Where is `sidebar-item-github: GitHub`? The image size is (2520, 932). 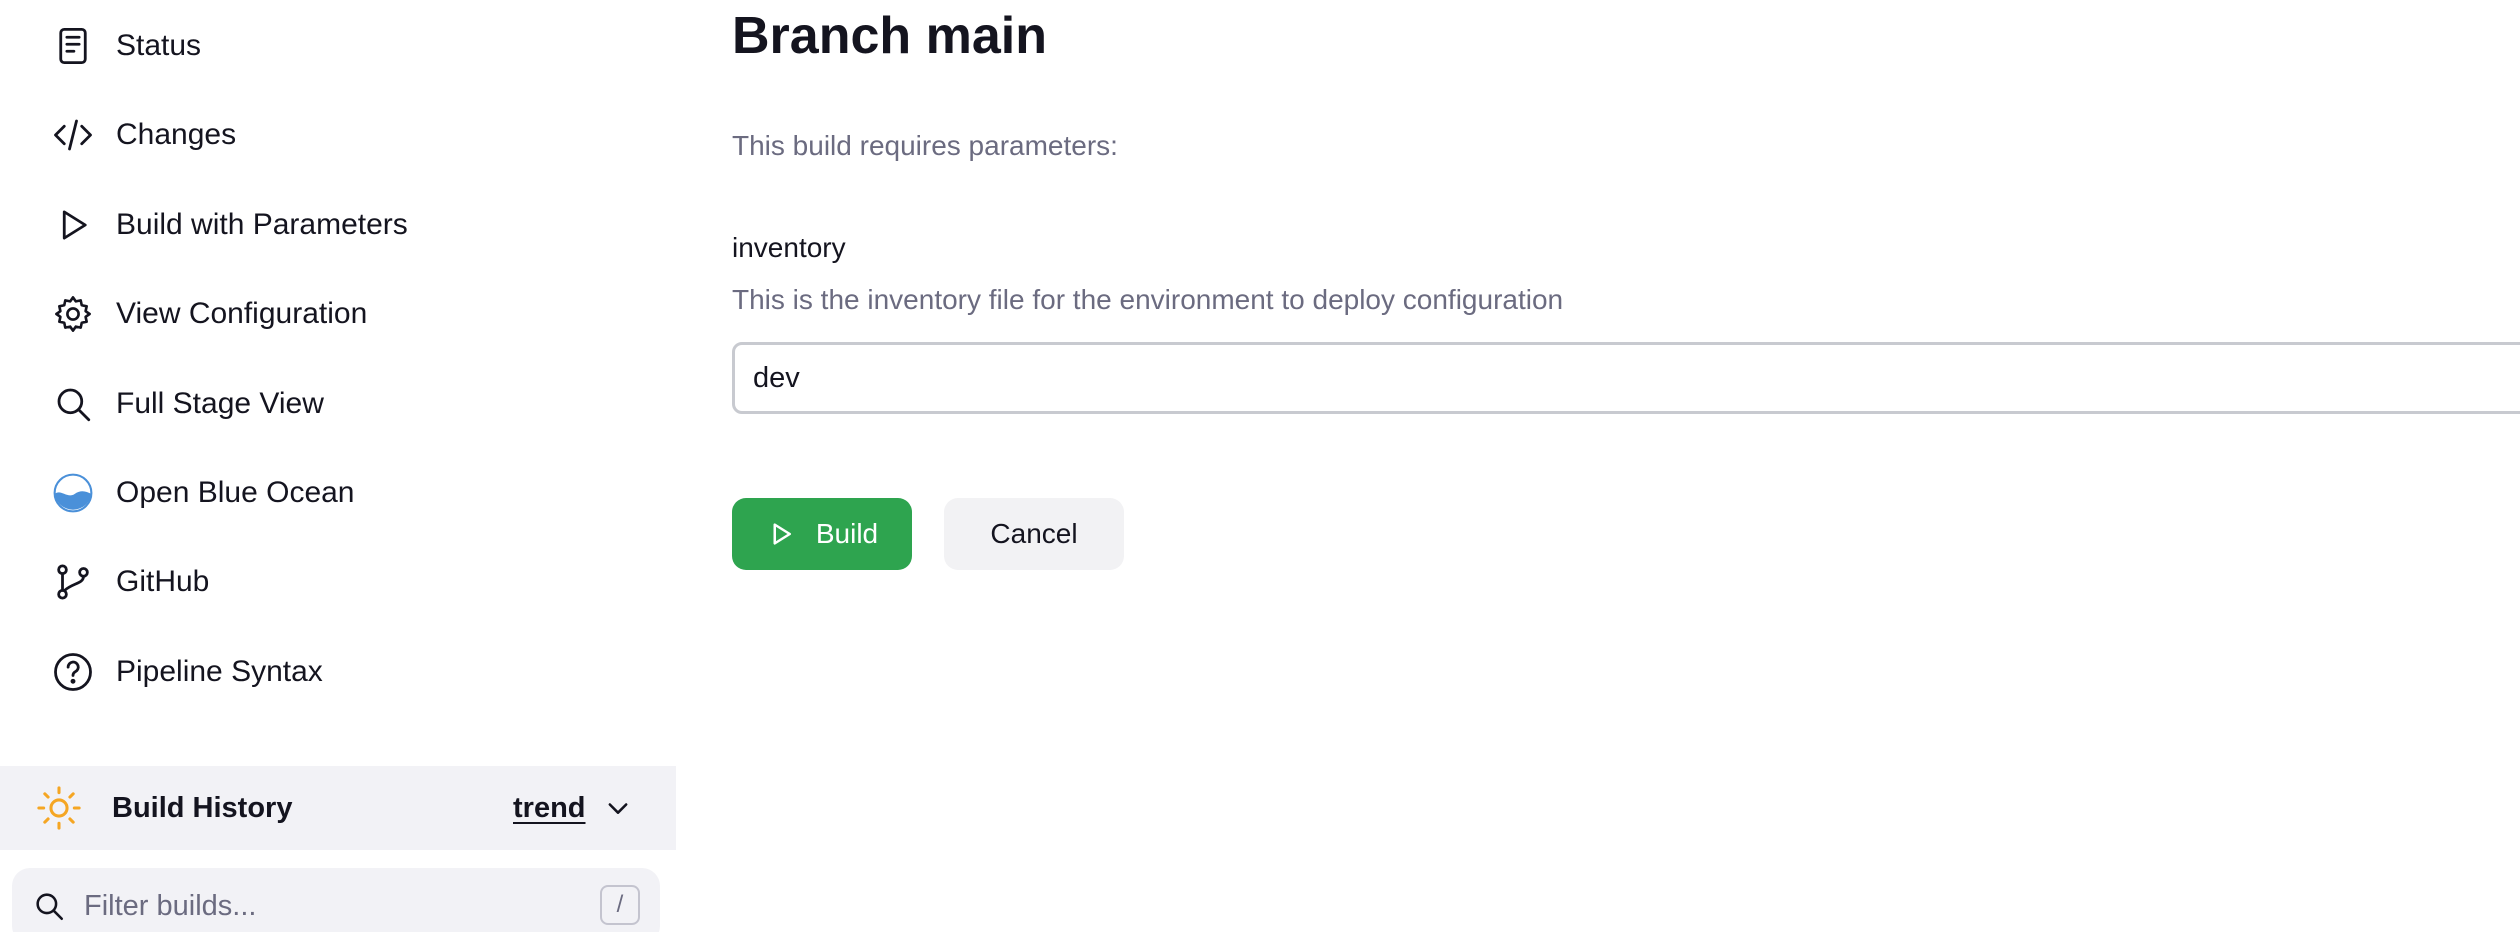 sidebar-item-github: GitHub is located at coordinates (340, 582).